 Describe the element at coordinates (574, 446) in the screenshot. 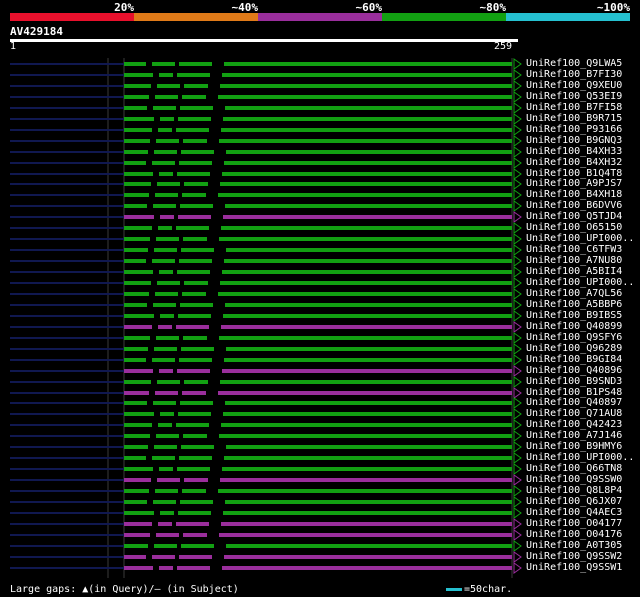

I see `hit-label: UniRef100_B9HMY6` at that location.